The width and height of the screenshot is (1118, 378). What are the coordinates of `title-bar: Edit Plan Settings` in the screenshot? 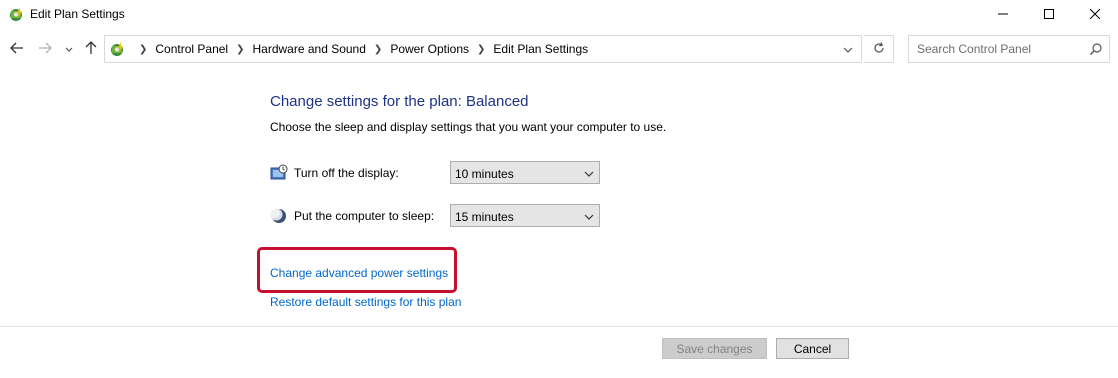 It's located at (559, 15).